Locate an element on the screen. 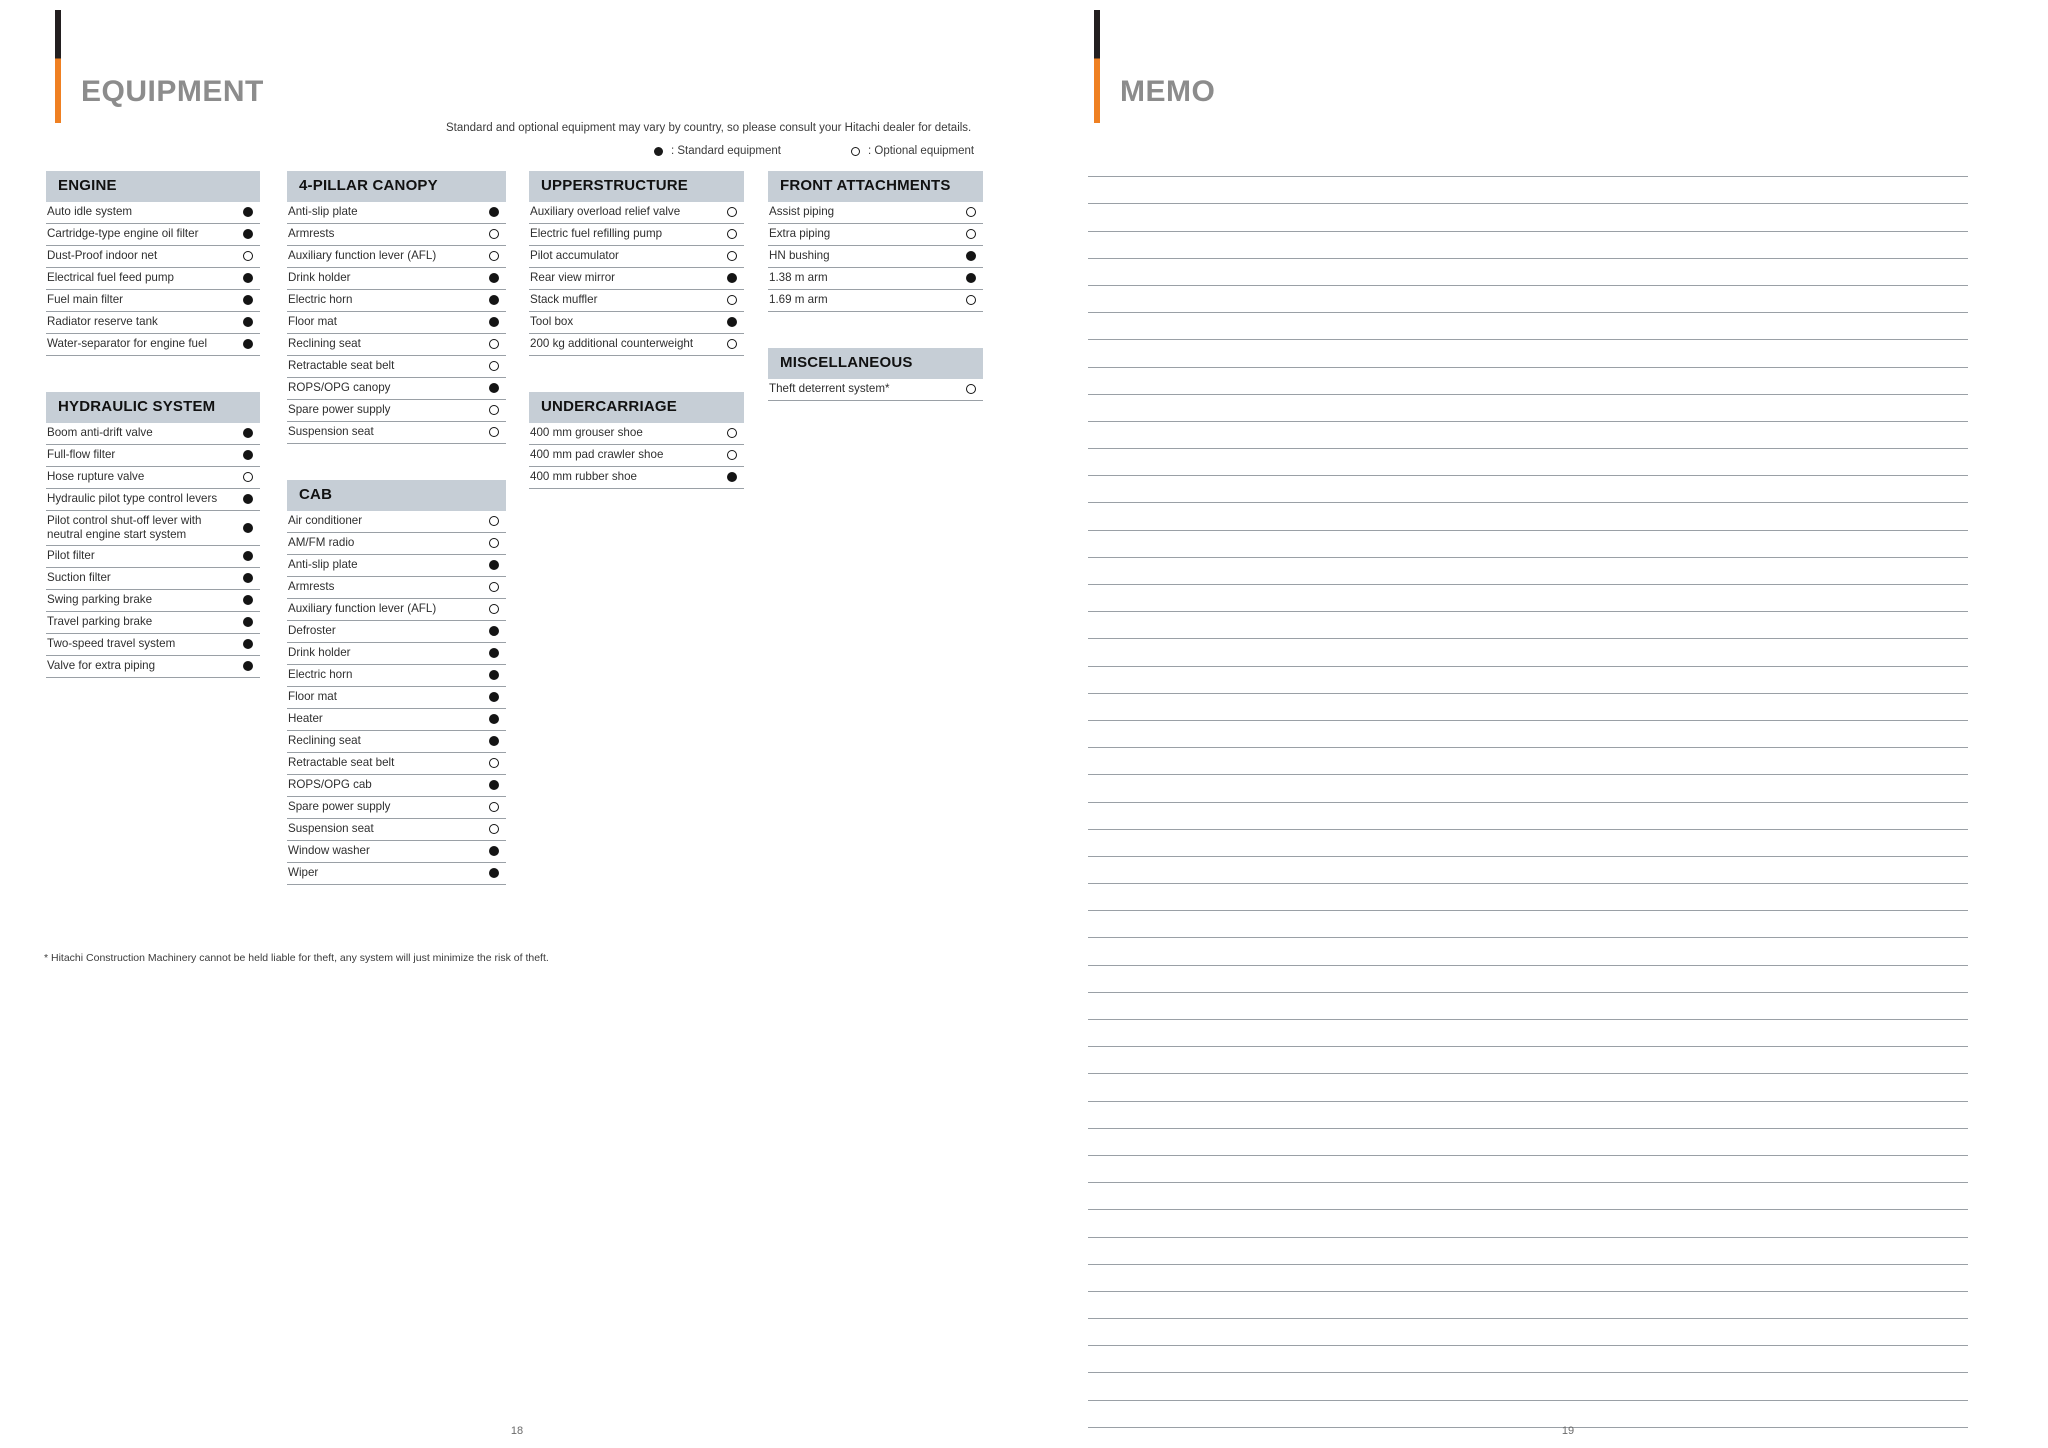 The image size is (2048, 1448). equipment-row: Suspension seat is located at coordinates (396, 830).